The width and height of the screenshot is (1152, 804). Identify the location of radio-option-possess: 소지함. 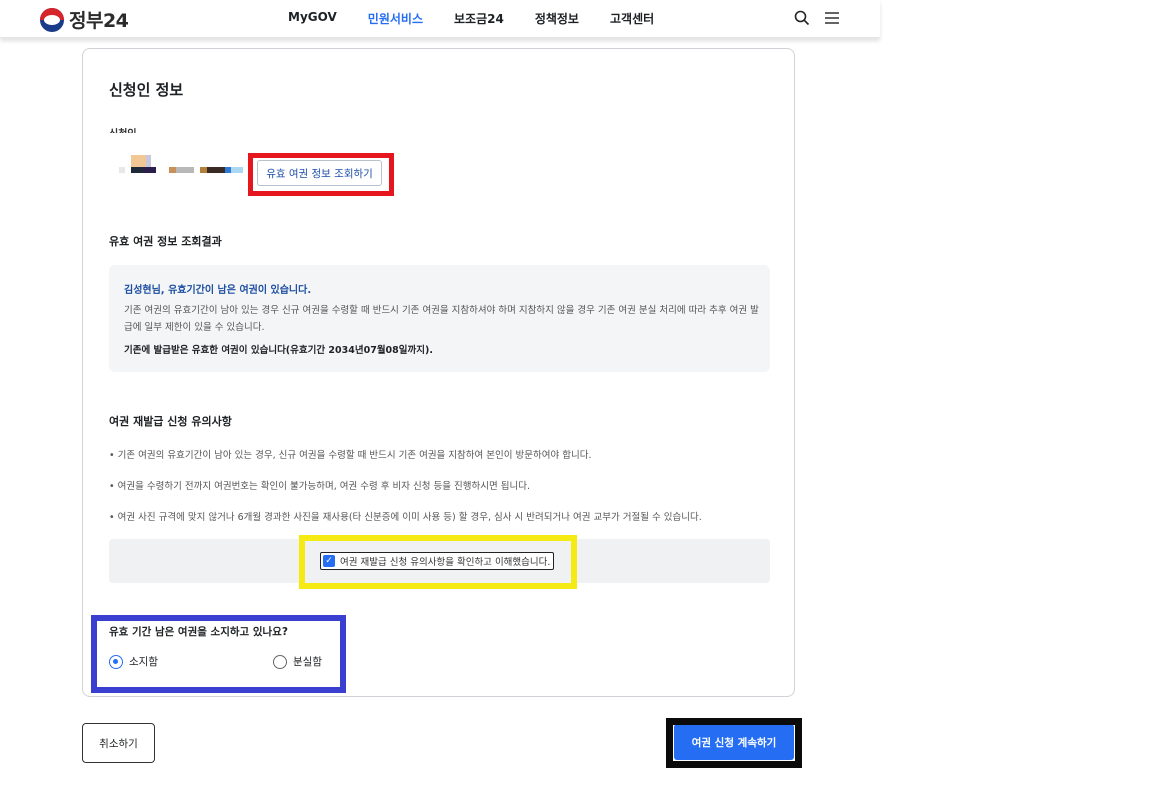
(133, 661).